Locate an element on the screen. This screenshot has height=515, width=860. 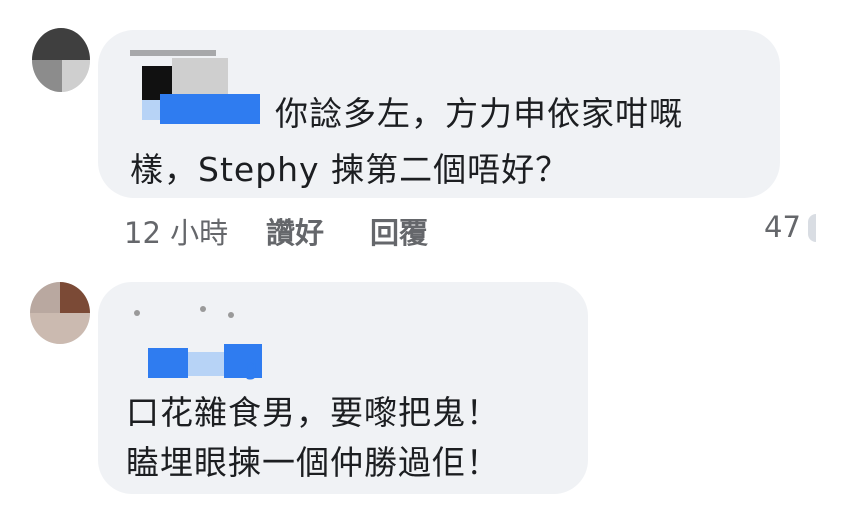
comment-text-line2: 樣，Stephy 揀第二個唔好？ is located at coordinates (350, 169).